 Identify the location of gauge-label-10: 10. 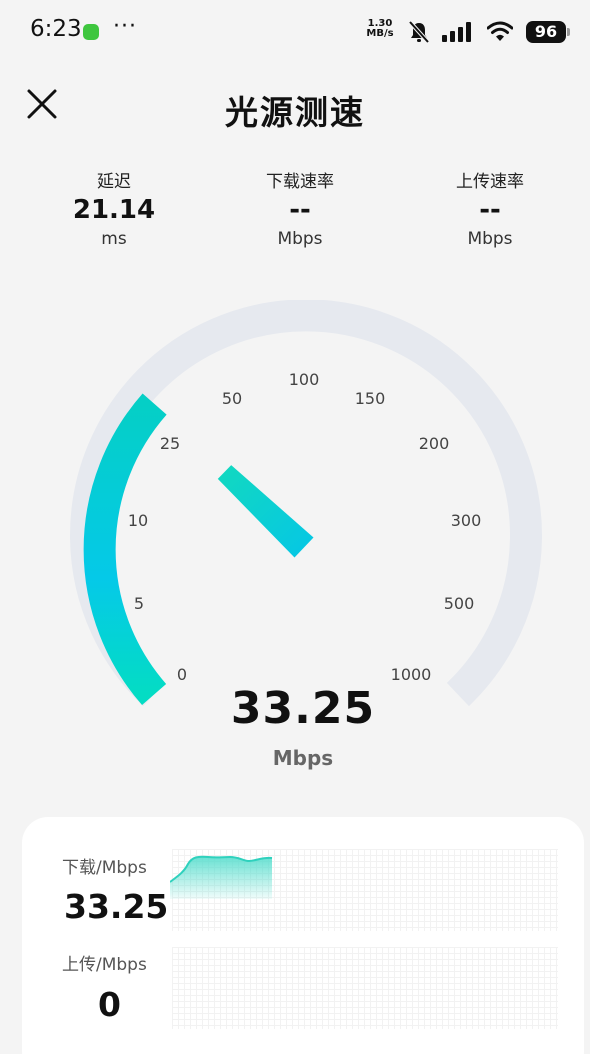
(138, 520).